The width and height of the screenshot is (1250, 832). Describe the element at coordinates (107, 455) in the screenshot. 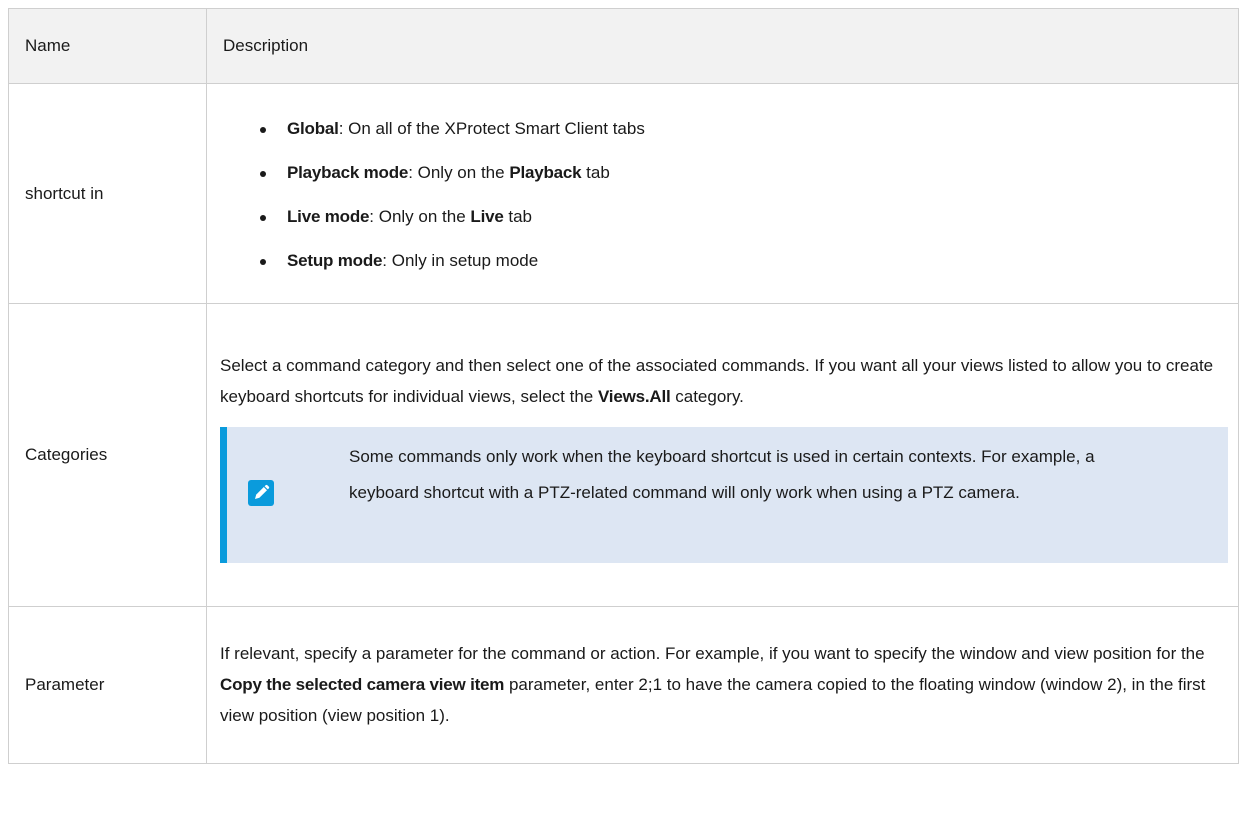

I see `row-name-categories: Categories` at that location.